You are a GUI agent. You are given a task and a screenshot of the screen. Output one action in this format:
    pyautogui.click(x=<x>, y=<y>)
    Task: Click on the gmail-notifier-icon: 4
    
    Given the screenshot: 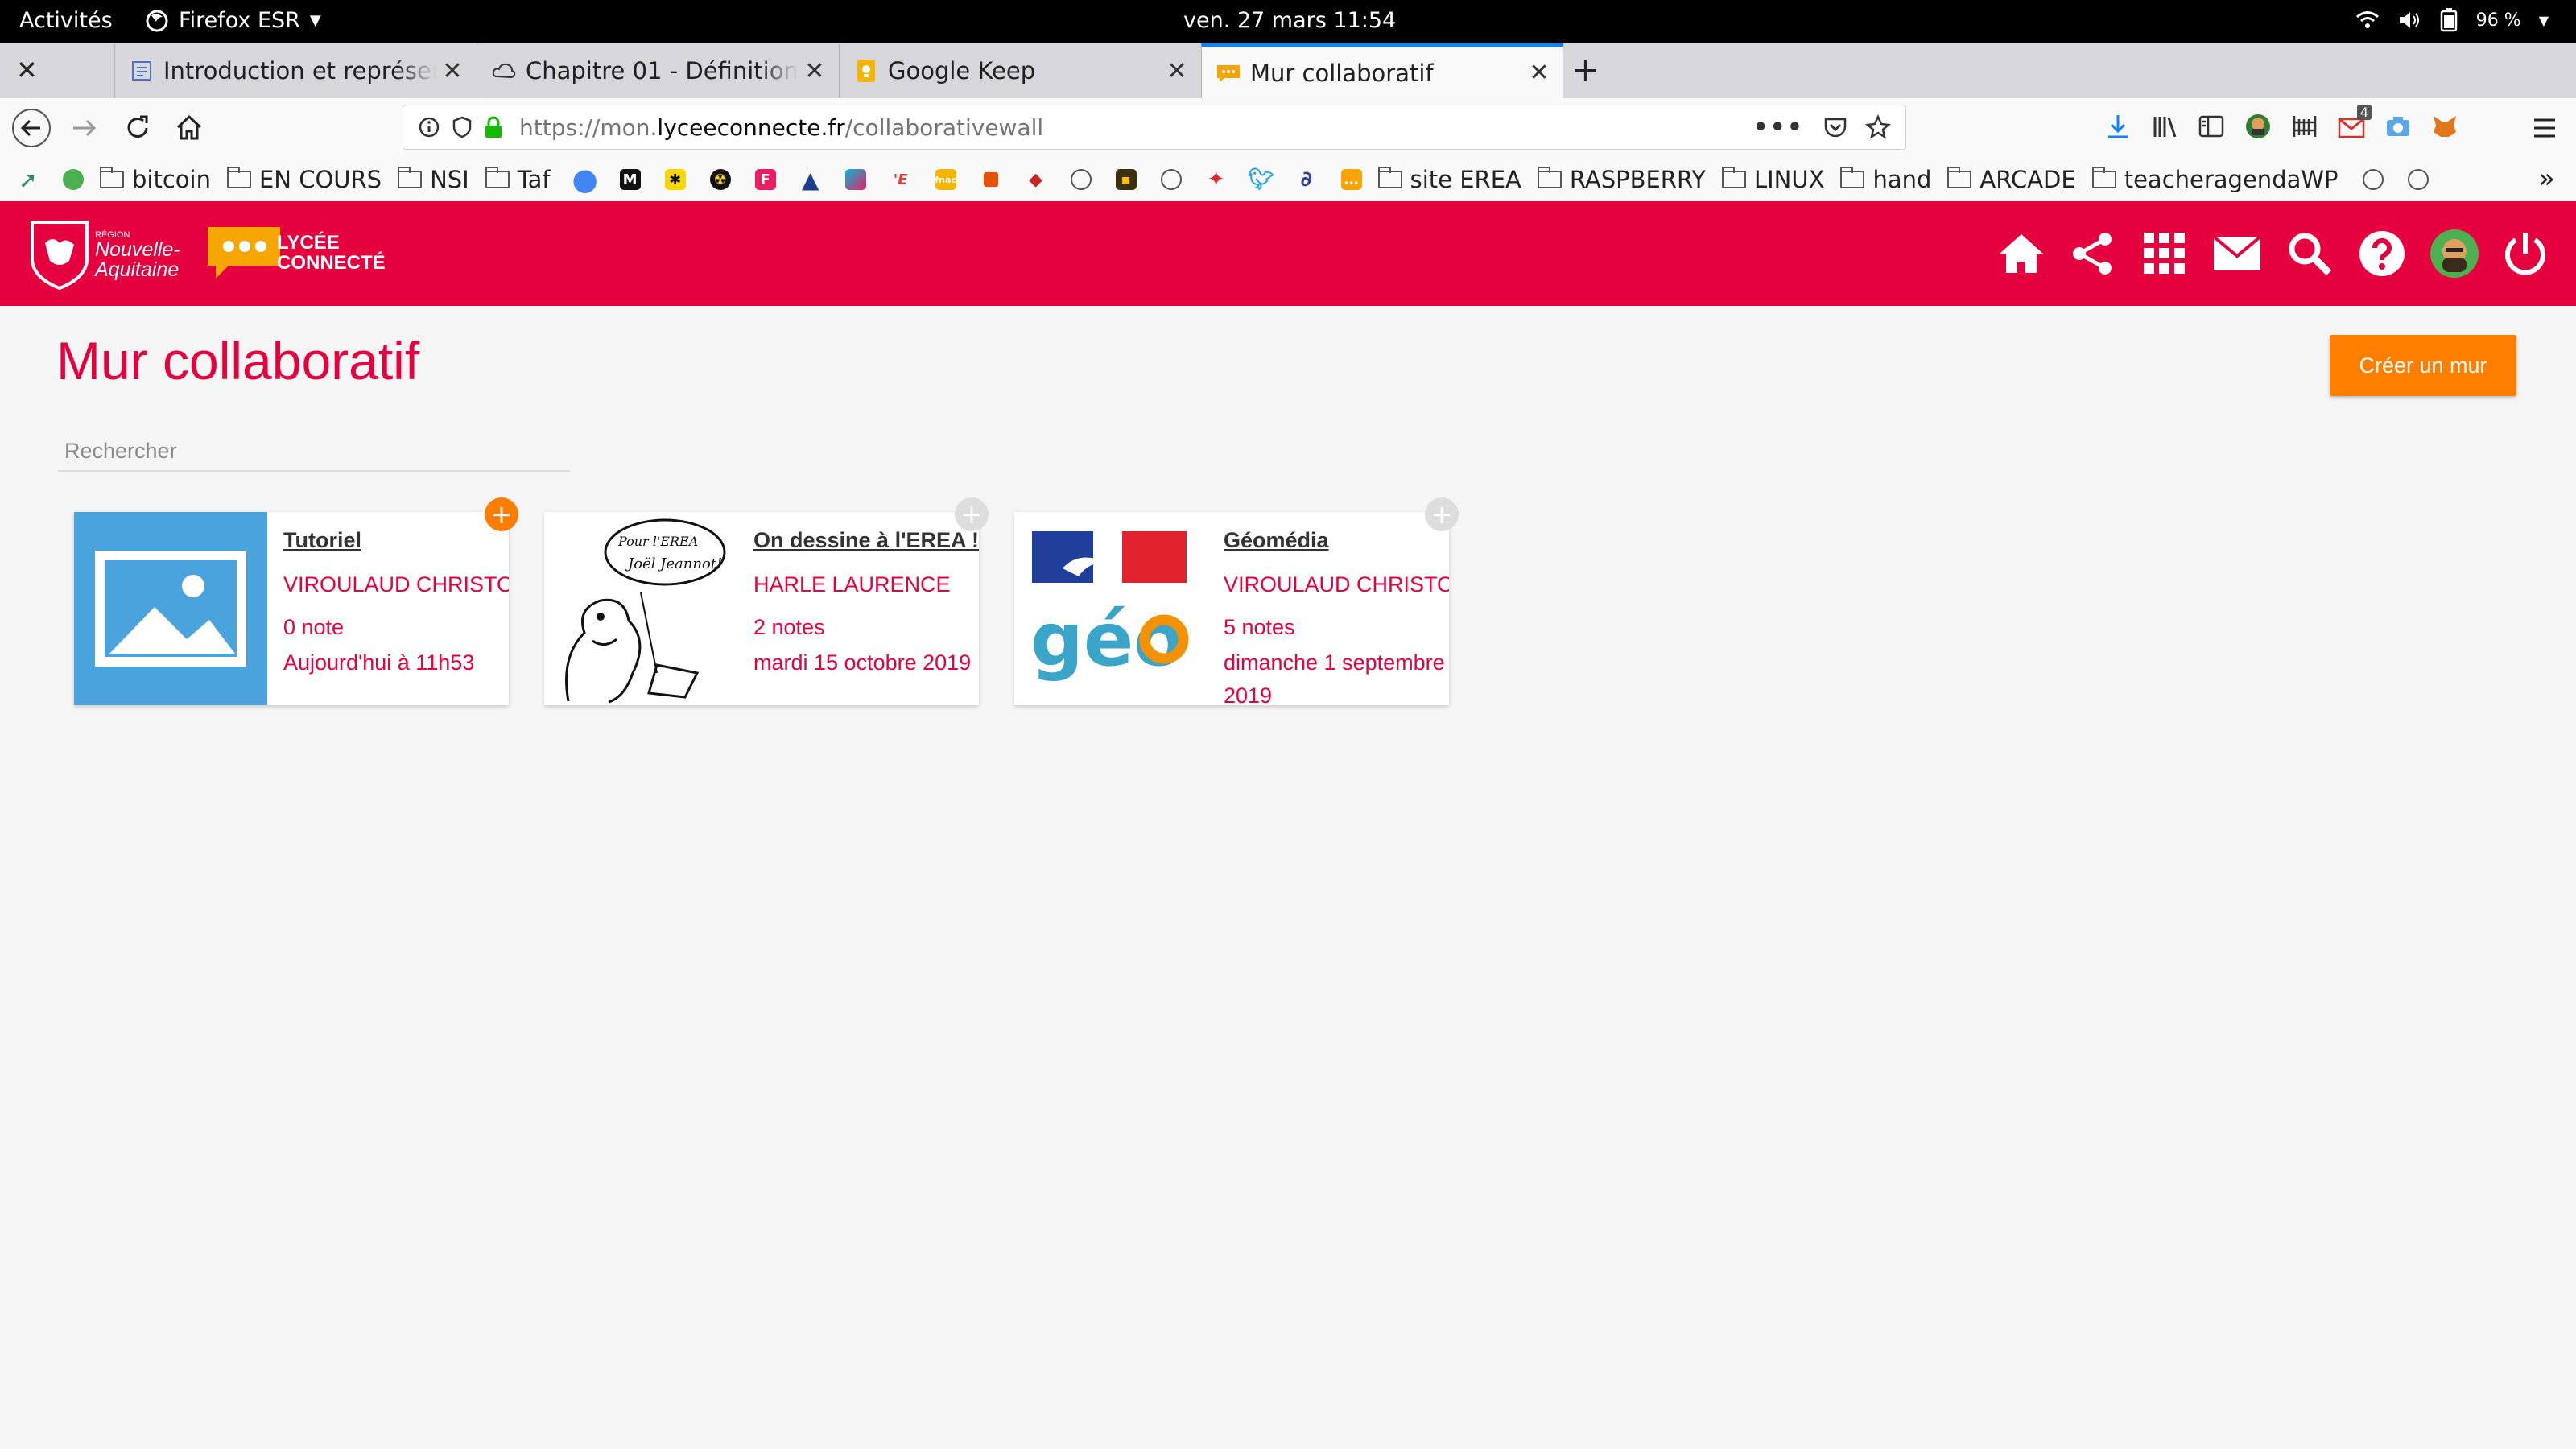 What is the action you would take?
    pyautogui.click(x=2355, y=122)
    